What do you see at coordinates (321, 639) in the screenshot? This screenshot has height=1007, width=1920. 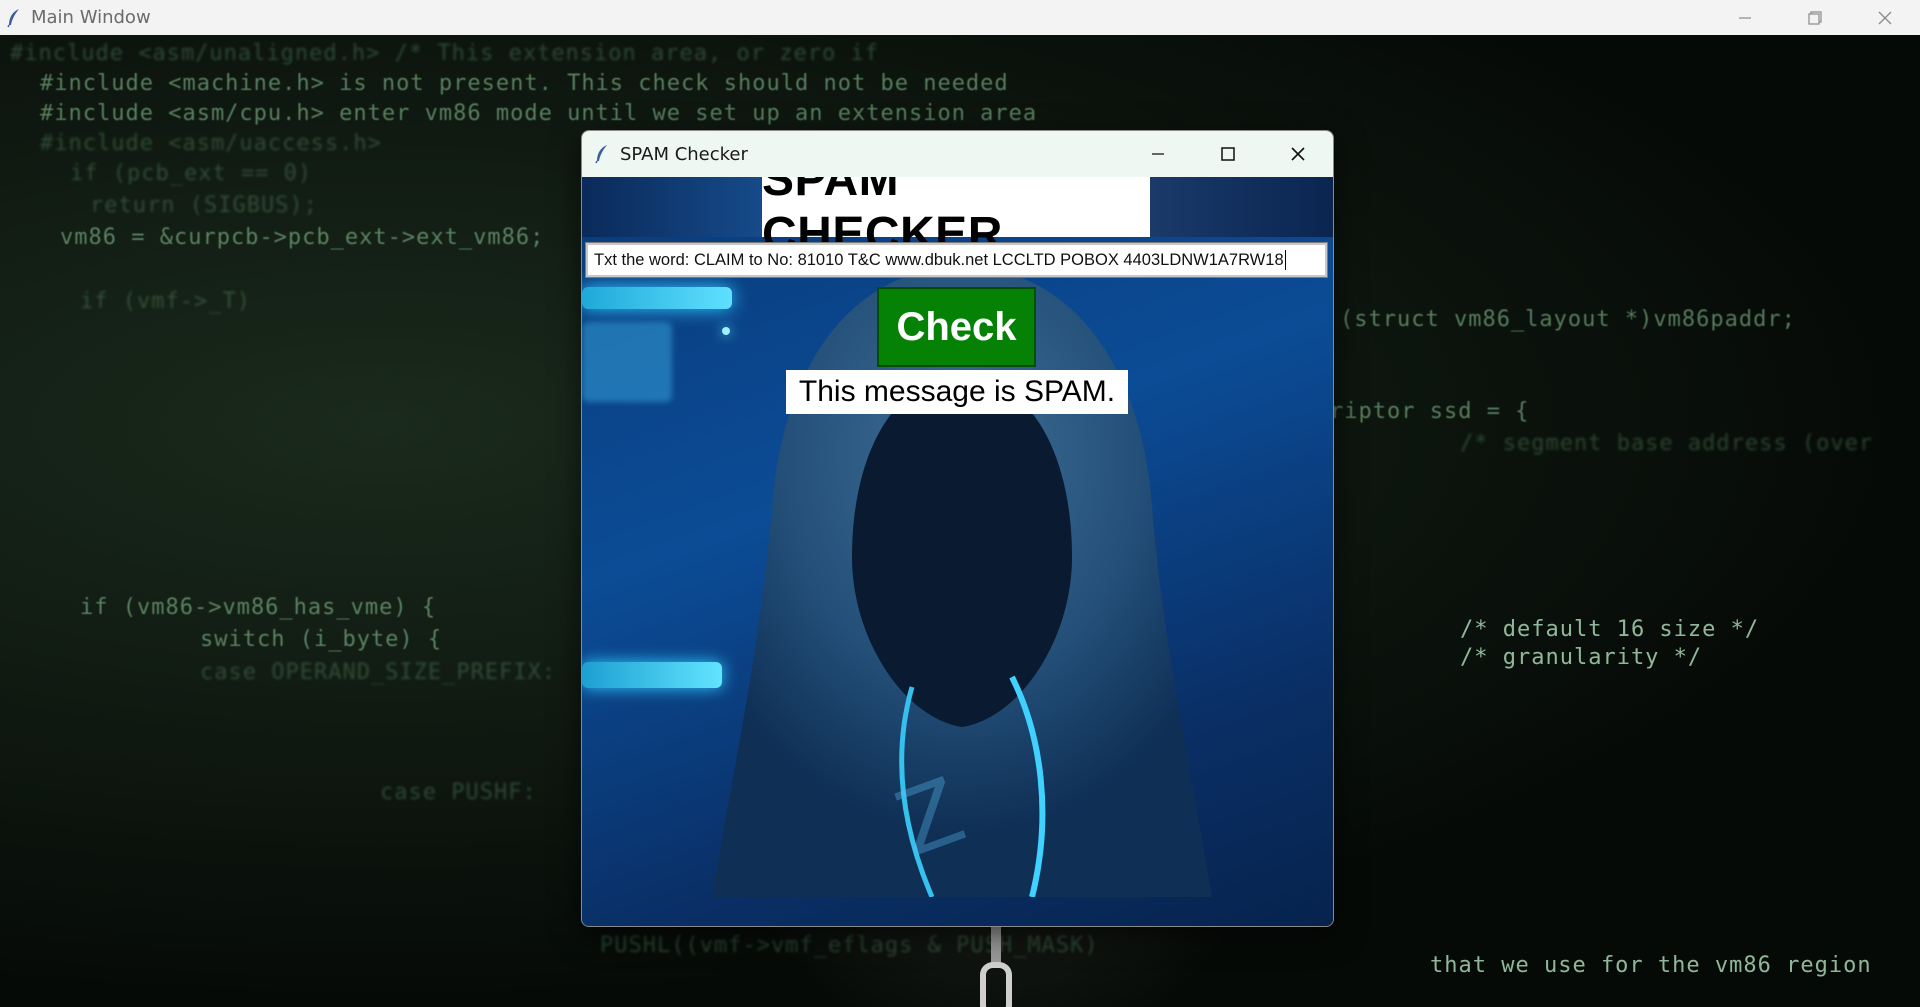 I see `background-code-line: switch (i_byte) {` at bounding box center [321, 639].